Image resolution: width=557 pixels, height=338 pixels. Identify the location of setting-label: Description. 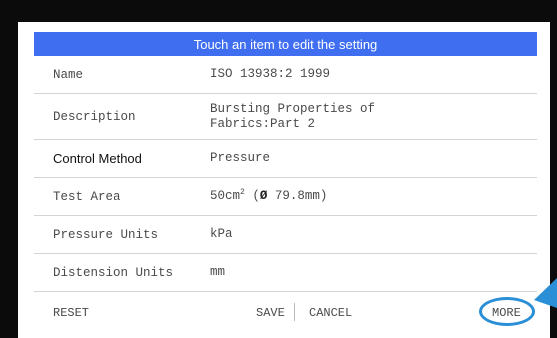
(94, 116).